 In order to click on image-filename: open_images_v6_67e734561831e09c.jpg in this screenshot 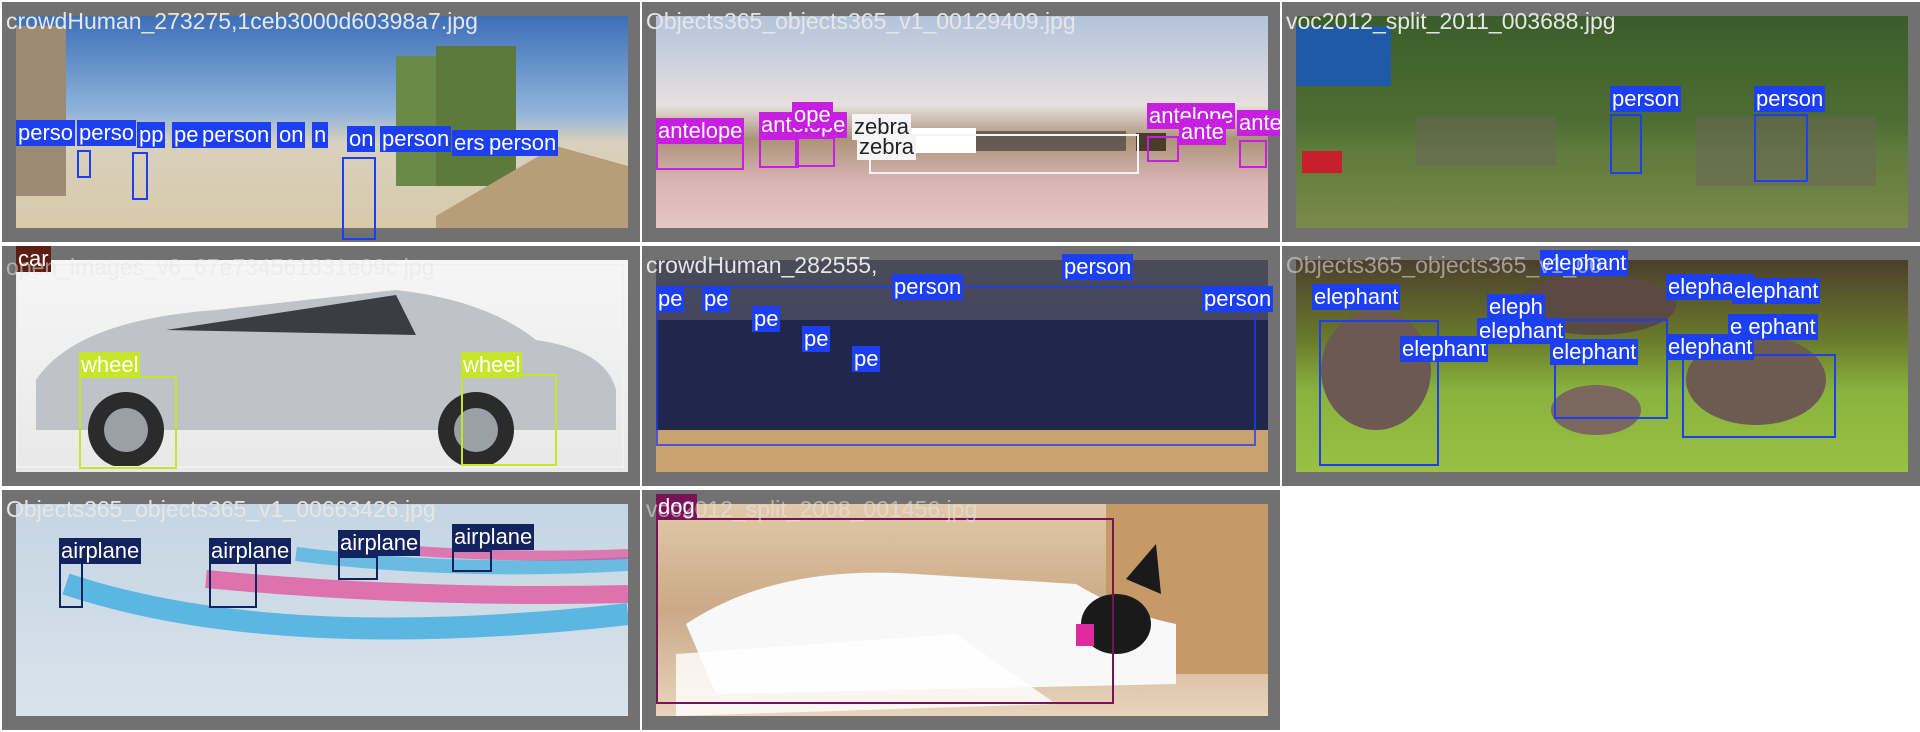, I will do `click(220, 267)`.